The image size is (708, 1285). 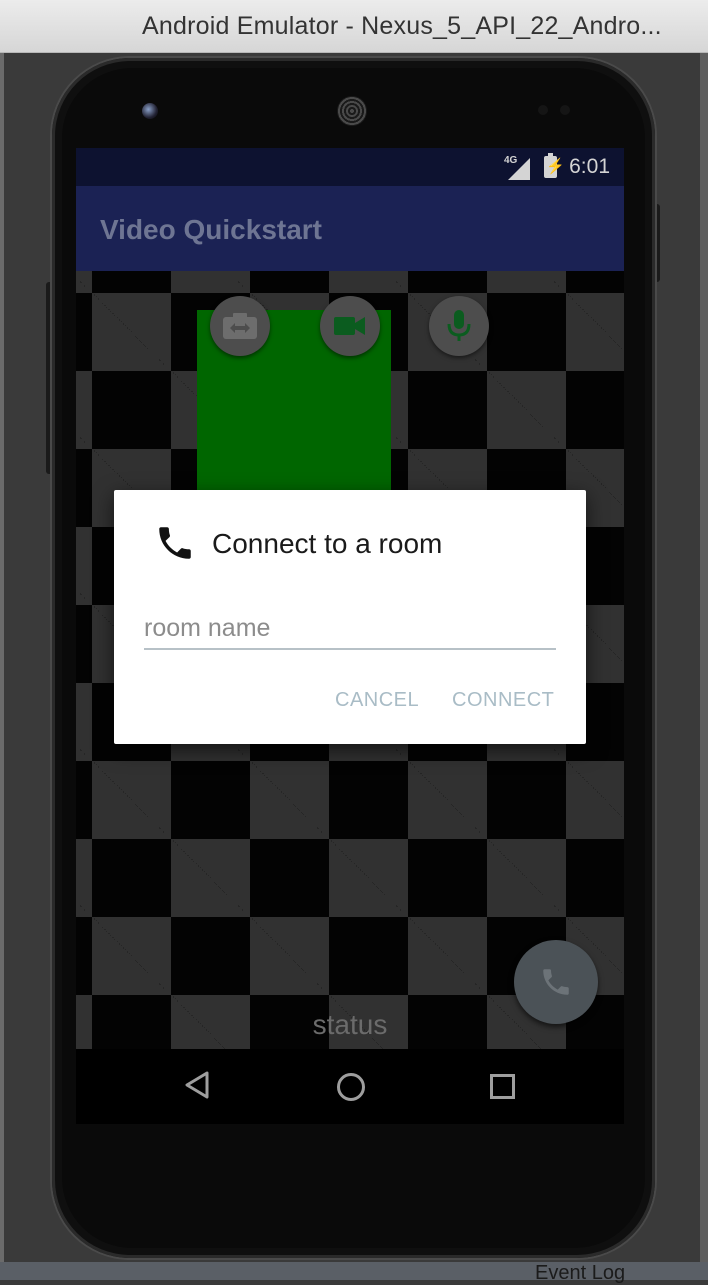 I want to click on charging-bolt-icon: ⚡, so click(x=555, y=166).